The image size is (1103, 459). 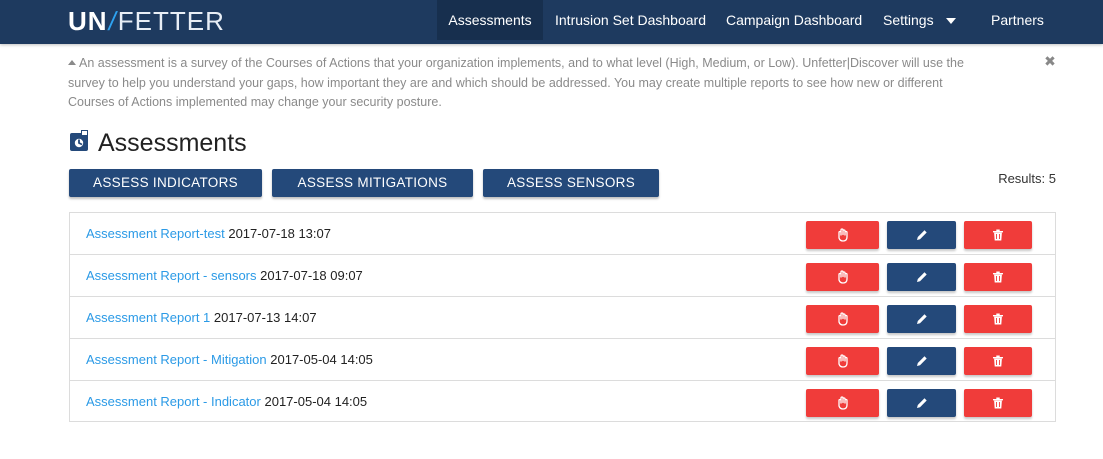 I want to click on results-count: Results: 5, so click(x=1027, y=178).